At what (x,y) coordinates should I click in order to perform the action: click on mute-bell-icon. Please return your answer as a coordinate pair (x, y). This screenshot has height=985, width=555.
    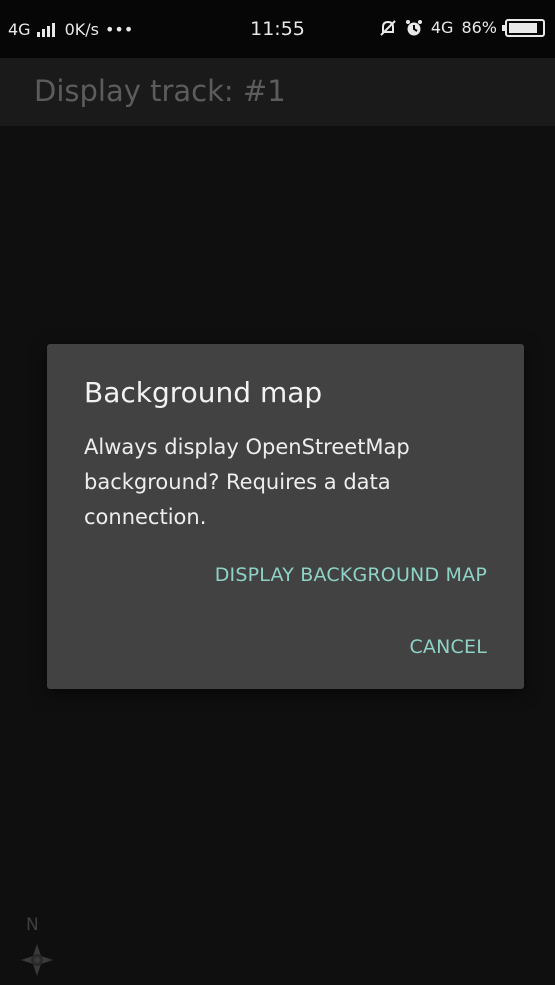
    Looking at the image, I should click on (388, 27).